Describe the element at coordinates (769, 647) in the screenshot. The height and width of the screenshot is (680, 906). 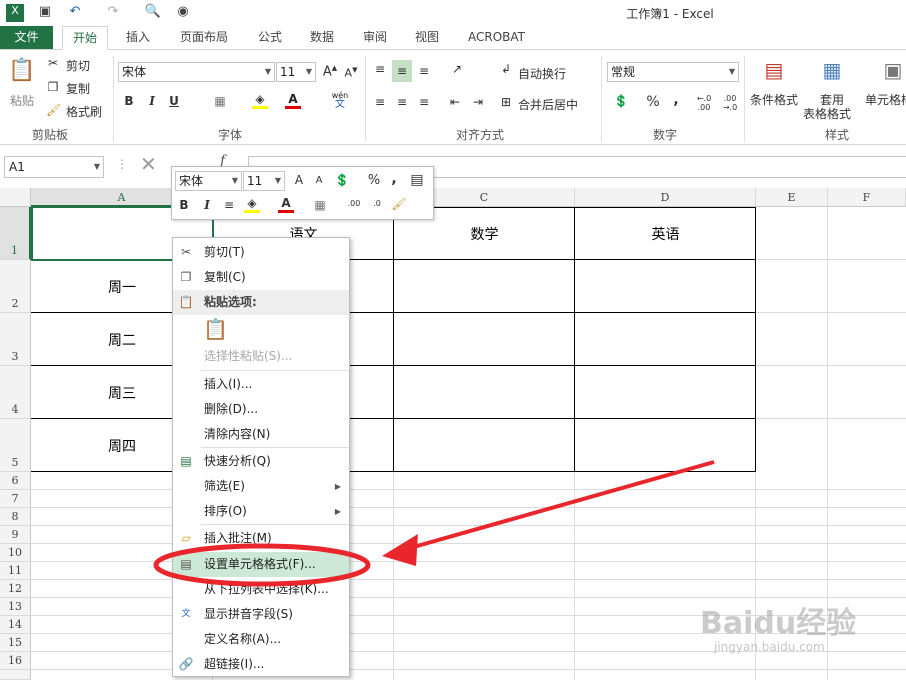
I see `watermark-url: jingyan.baidu.com` at that location.